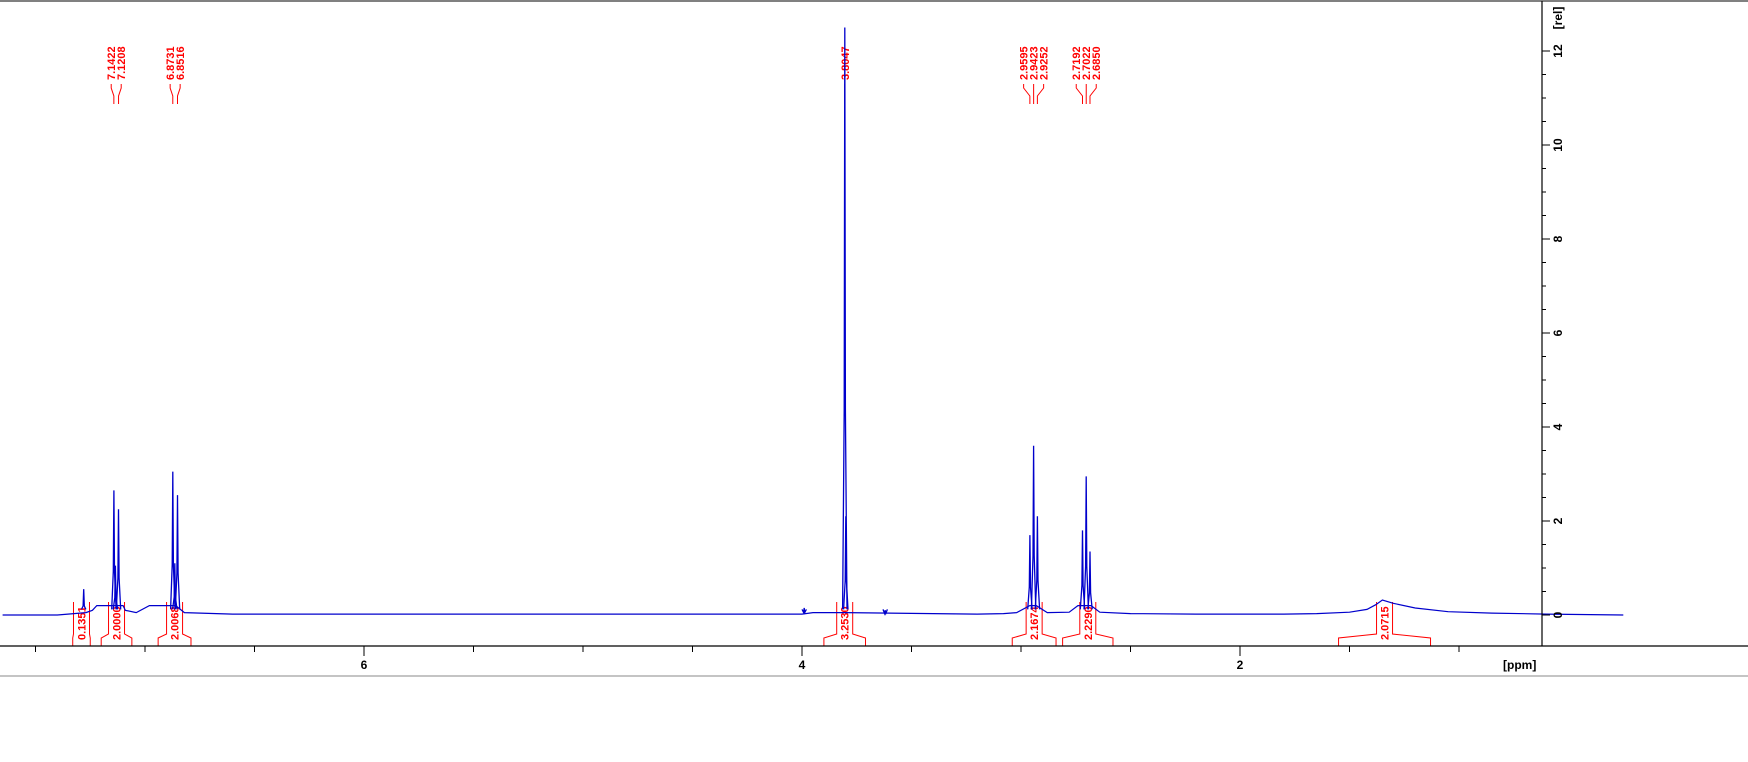  Describe the element at coordinates (1558, 426) in the screenshot. I see `y-tick-label: 4` at that location.